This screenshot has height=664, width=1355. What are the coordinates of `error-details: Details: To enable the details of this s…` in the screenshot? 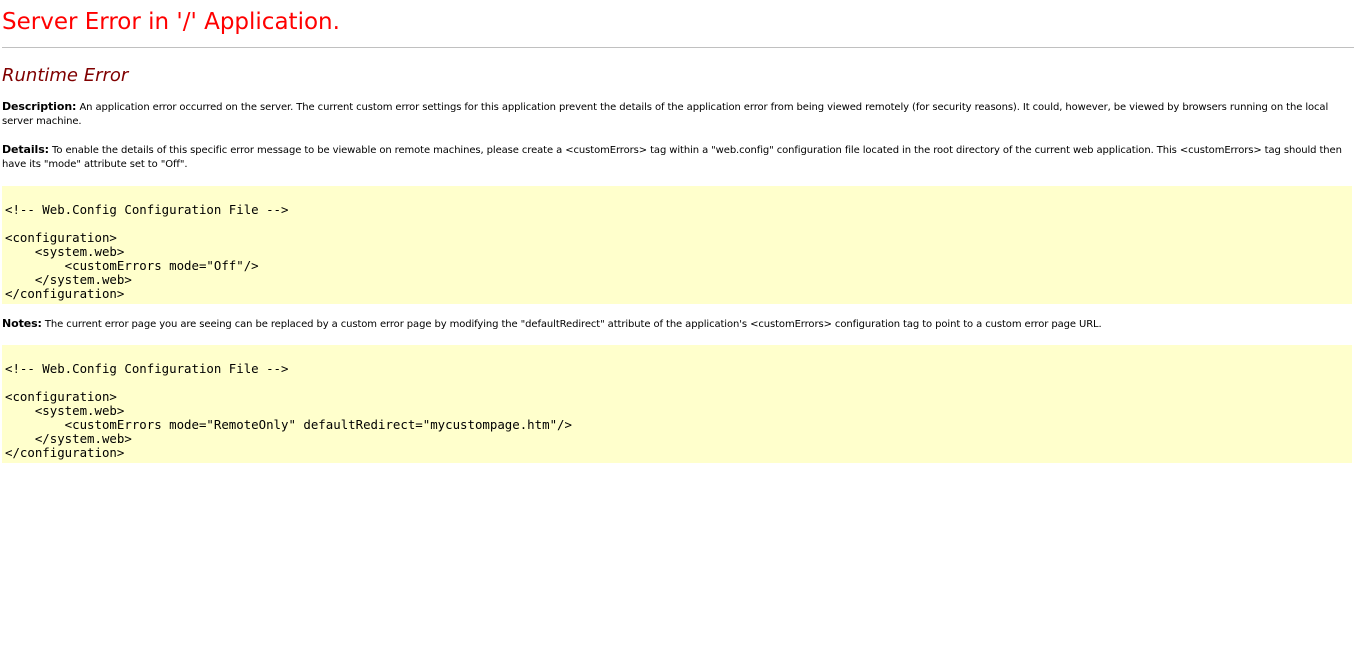 It's located at (678, 157).